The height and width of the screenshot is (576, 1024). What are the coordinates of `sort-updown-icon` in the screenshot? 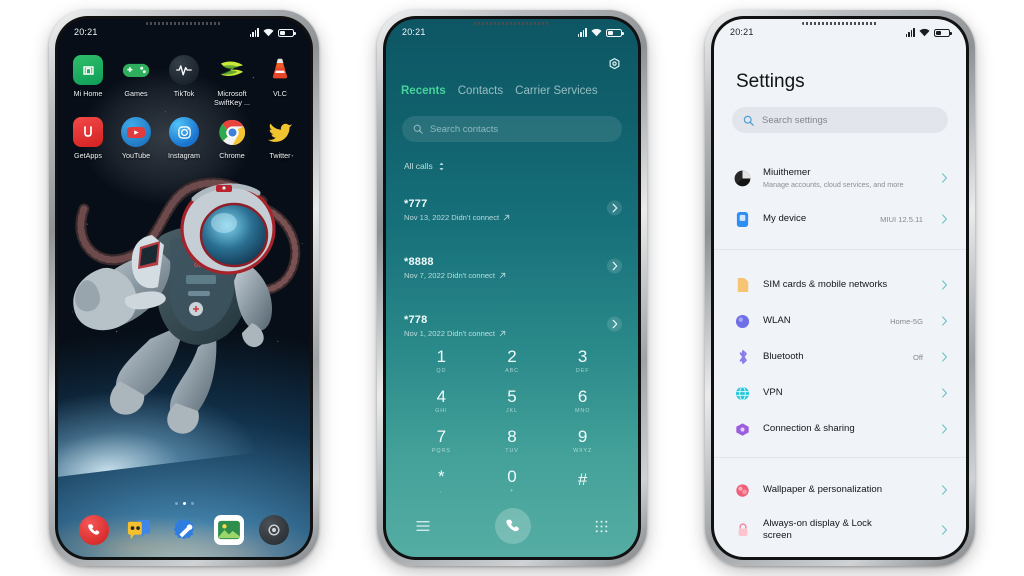 It's located at (441, 166).